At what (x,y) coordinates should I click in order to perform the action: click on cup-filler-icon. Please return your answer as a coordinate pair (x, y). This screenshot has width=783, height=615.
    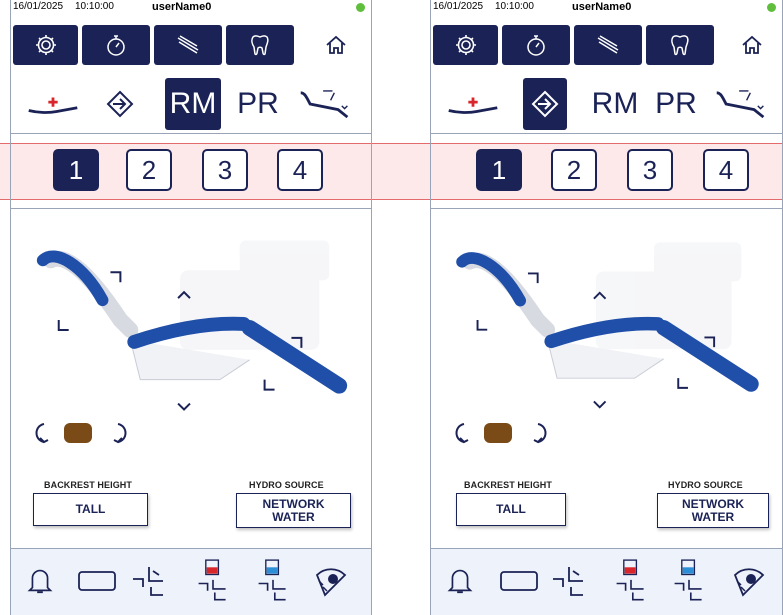
    Looking at the image, I should click on (568, 581).